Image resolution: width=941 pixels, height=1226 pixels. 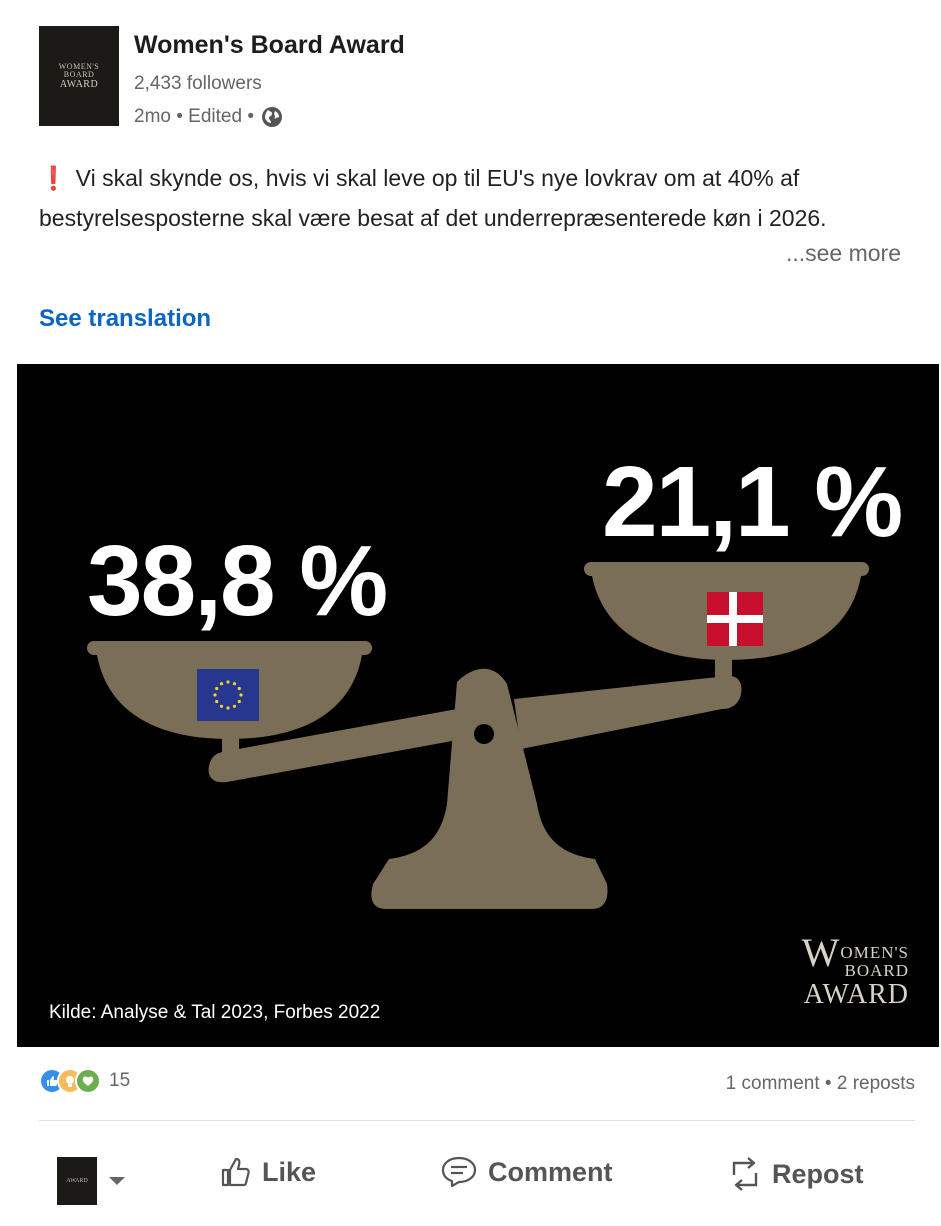 I want to click on post-time-edited: 2mo • Edited •, so click(x=194, y=116).